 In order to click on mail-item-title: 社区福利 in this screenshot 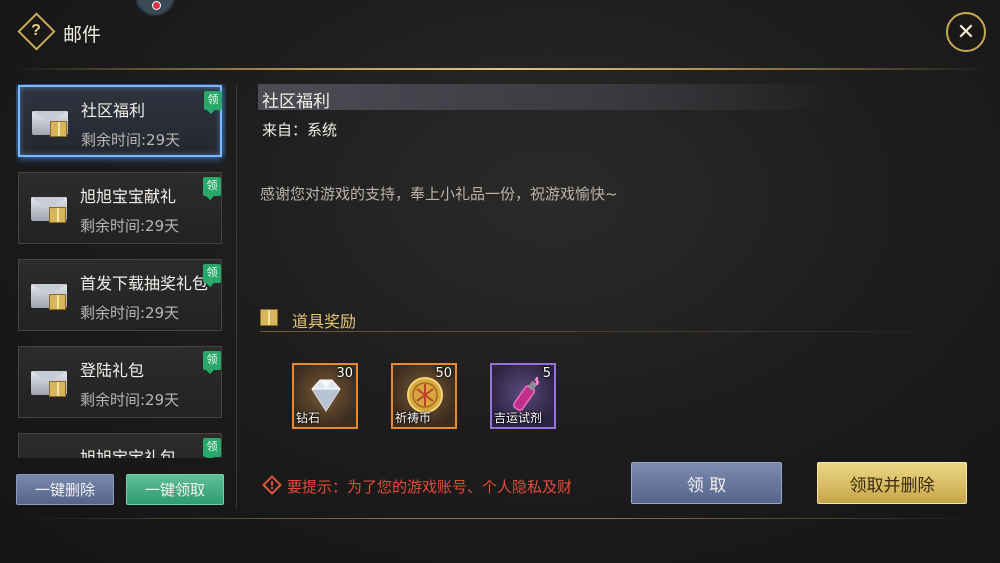, I will do `click(113, 110)`.